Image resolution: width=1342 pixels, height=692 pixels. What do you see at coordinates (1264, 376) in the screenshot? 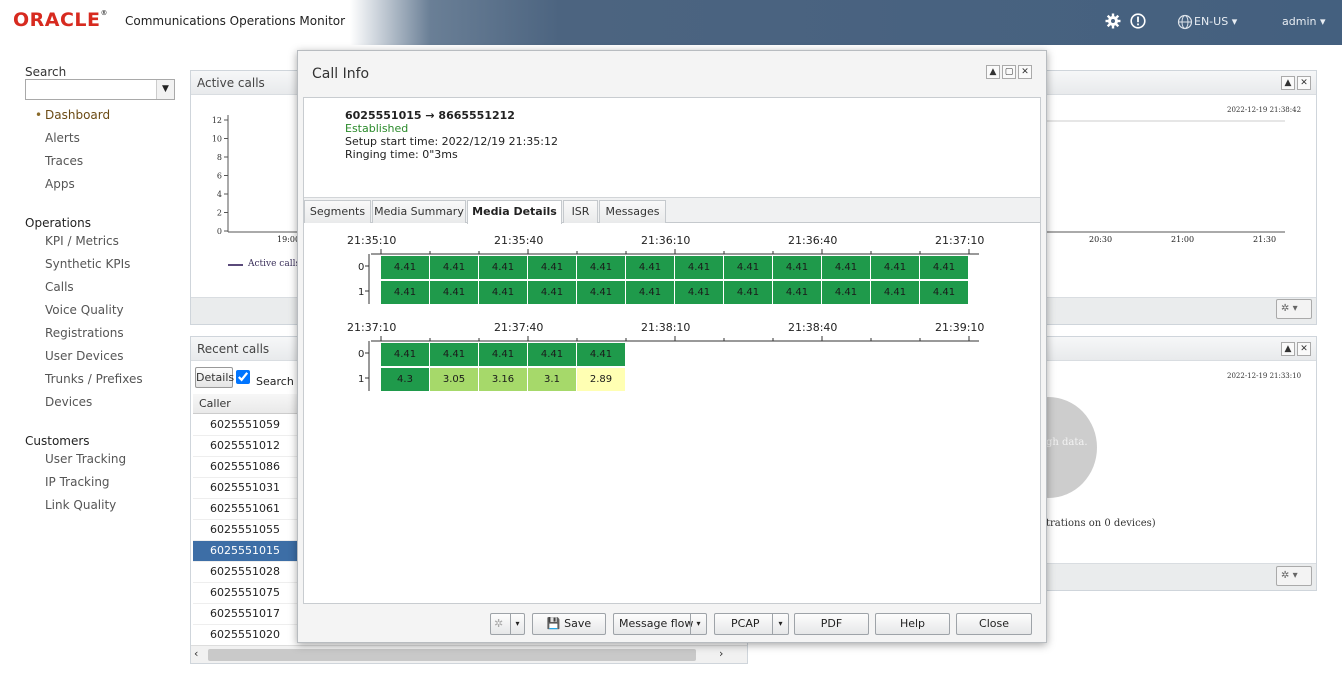
I see `chart-timestamp: 2022-12-19 21:33:10` at bounding box center [1264, 376].